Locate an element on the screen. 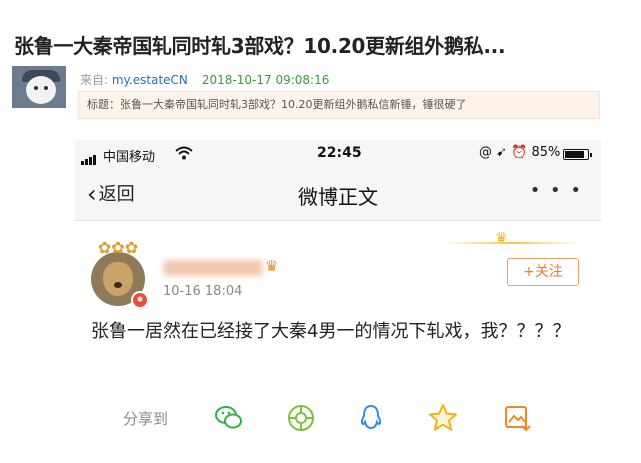 The width and height of the screenshot is (641, 463). nav-title: 微博正文 is located at coordinates (338, 197).